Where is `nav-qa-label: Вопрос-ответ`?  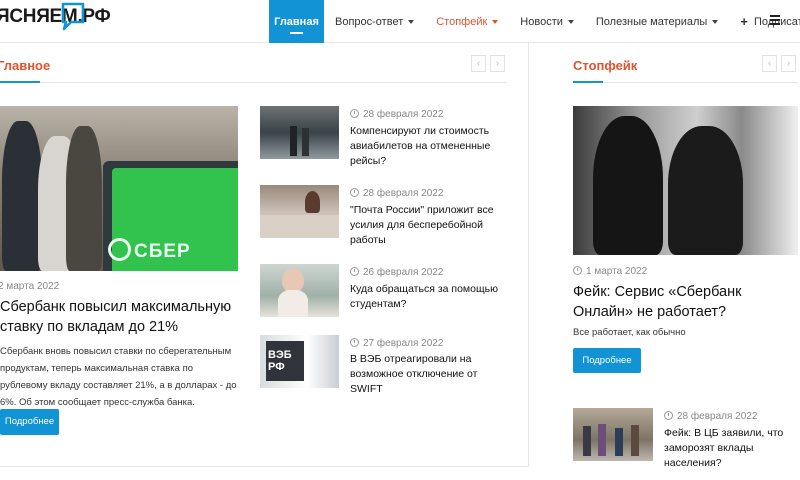 nav-qa-label: Вопрос-ответ is located at coordinates (369, 21).